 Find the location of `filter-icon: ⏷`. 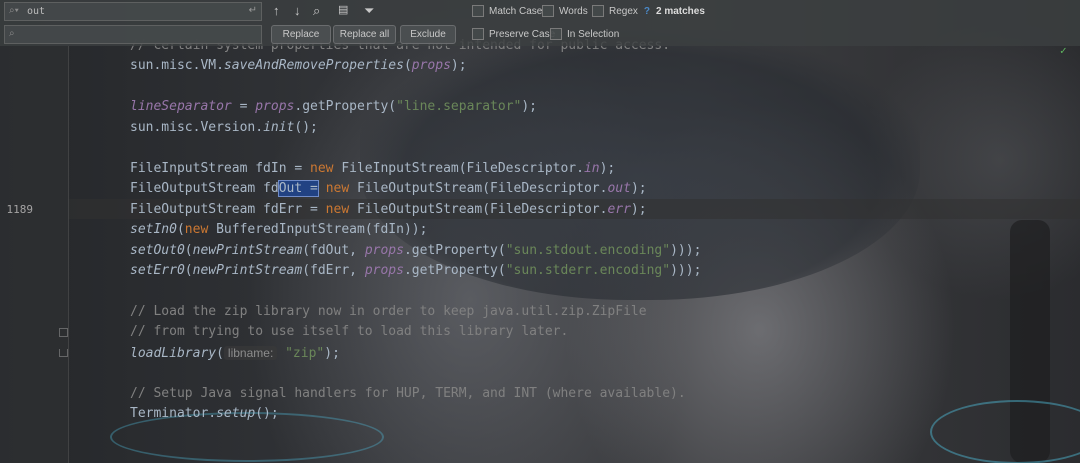

filter-icon: ⏷ is located at coordinates (369, 11).